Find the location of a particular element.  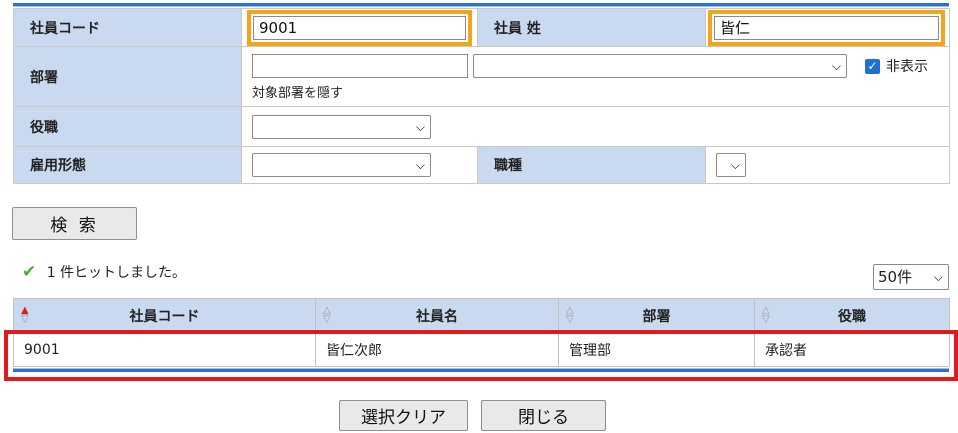

department-code-input is located at coordinates (360, 66).